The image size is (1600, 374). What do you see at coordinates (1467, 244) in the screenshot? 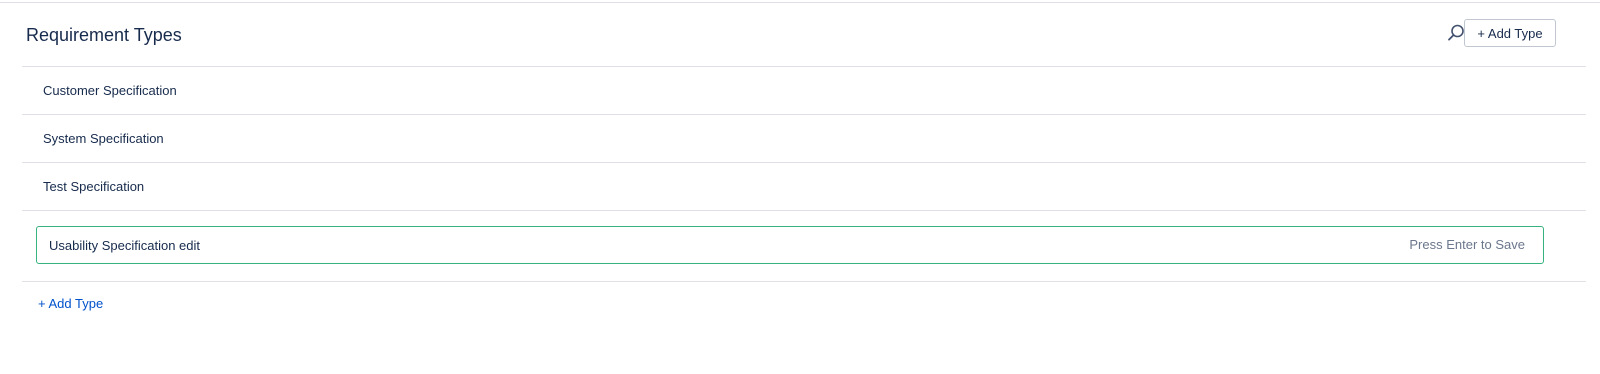
I see `save-hint: Press Enter to Save` at bounding box center [1467, 244].